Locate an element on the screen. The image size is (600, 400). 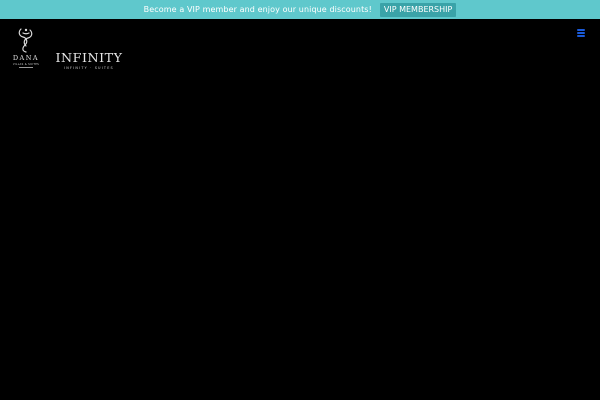
dana-logo-mark: DANA VILLAS & SUITES is located at coordinates (26, 48).